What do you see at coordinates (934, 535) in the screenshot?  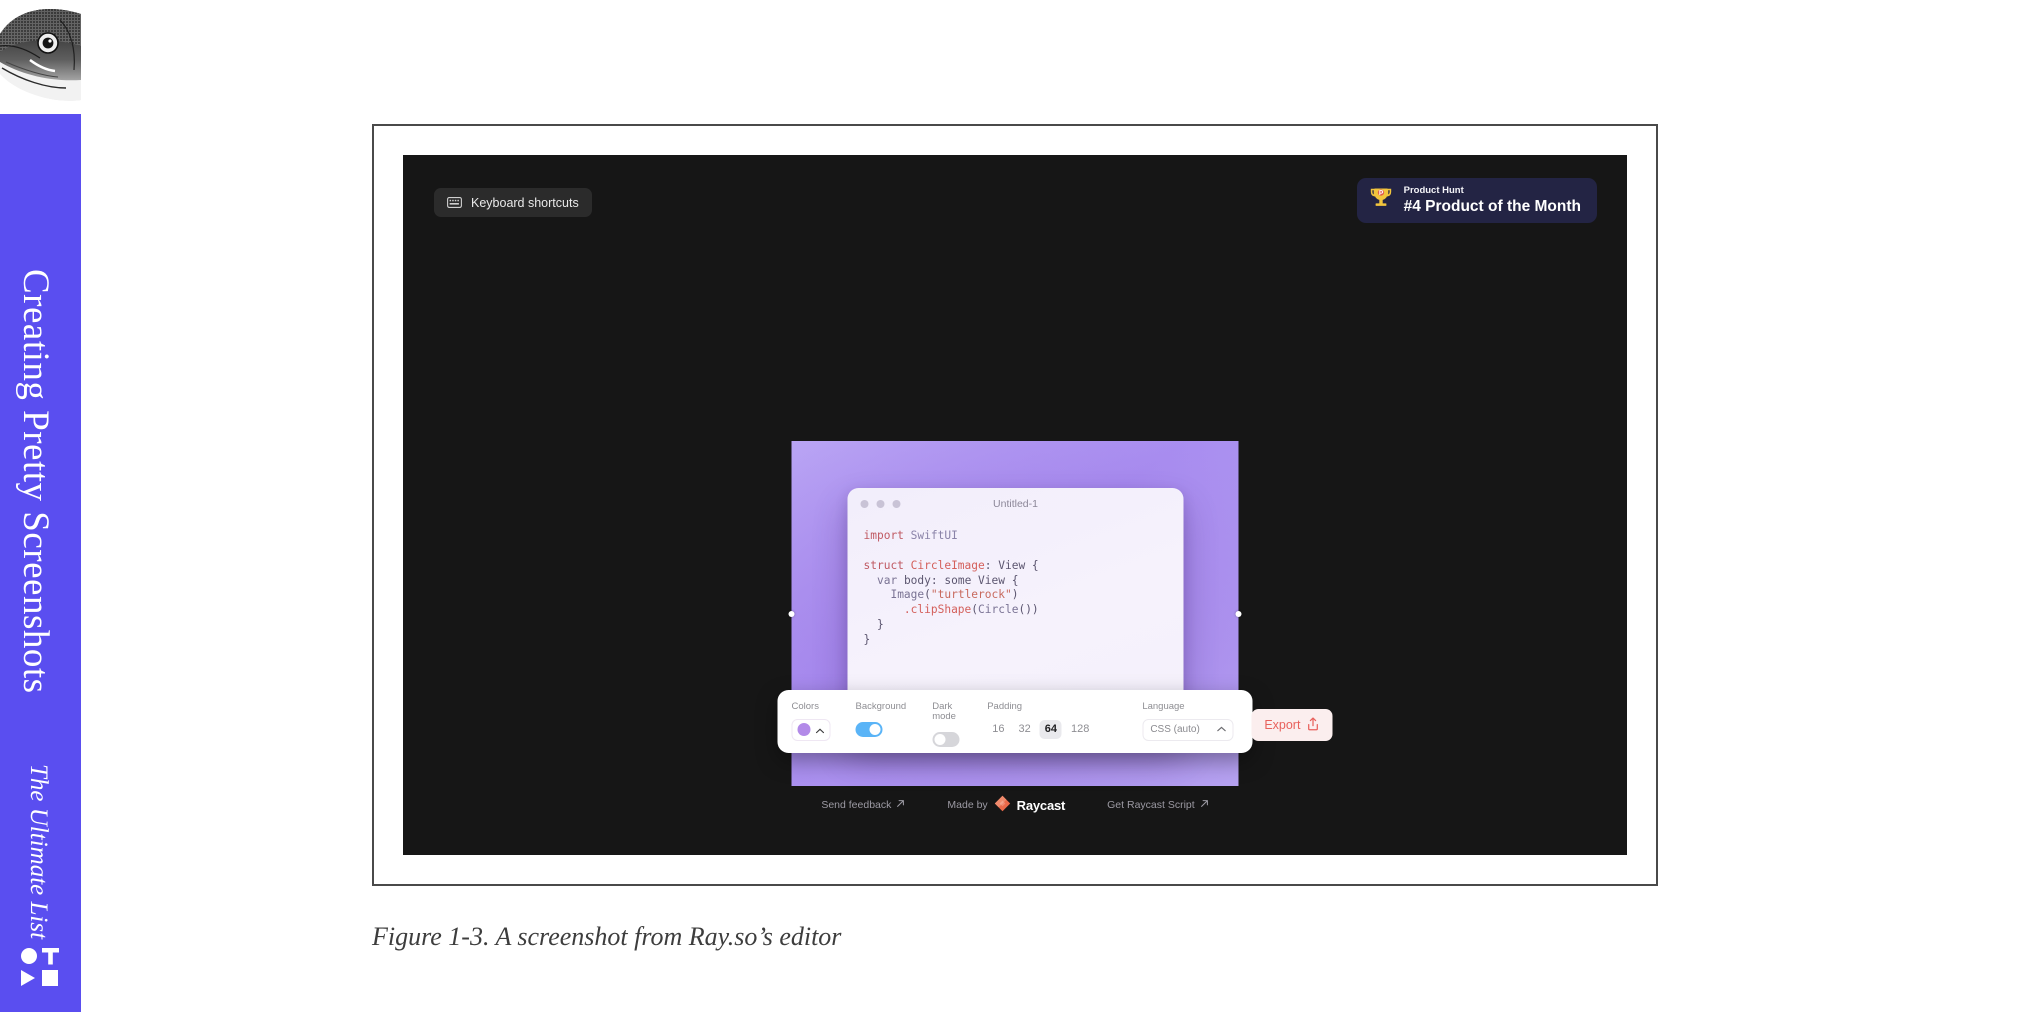 I see `code-token: SwiftUI` at bounding box center [934, 535].